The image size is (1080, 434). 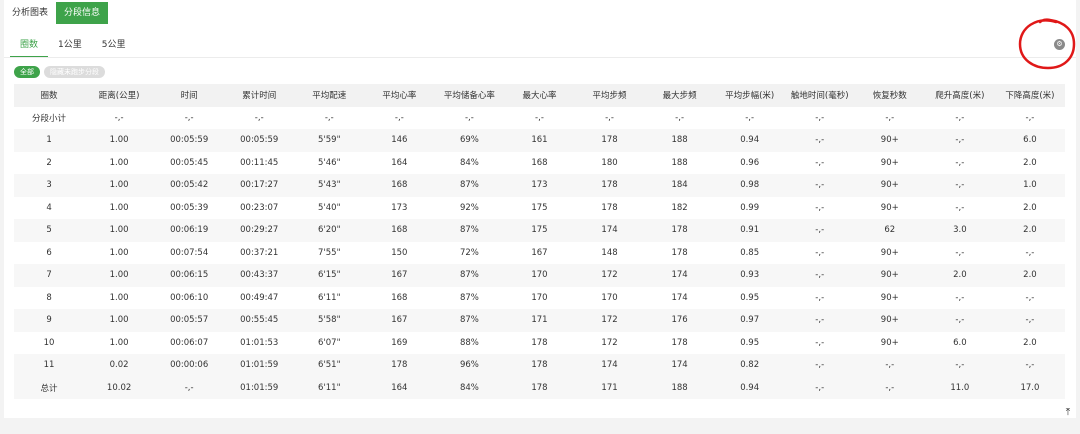 What do you see at coordinates (399, 230) in the screenshot?
I see `table-cell: 168` at bounding box center [399, 230].